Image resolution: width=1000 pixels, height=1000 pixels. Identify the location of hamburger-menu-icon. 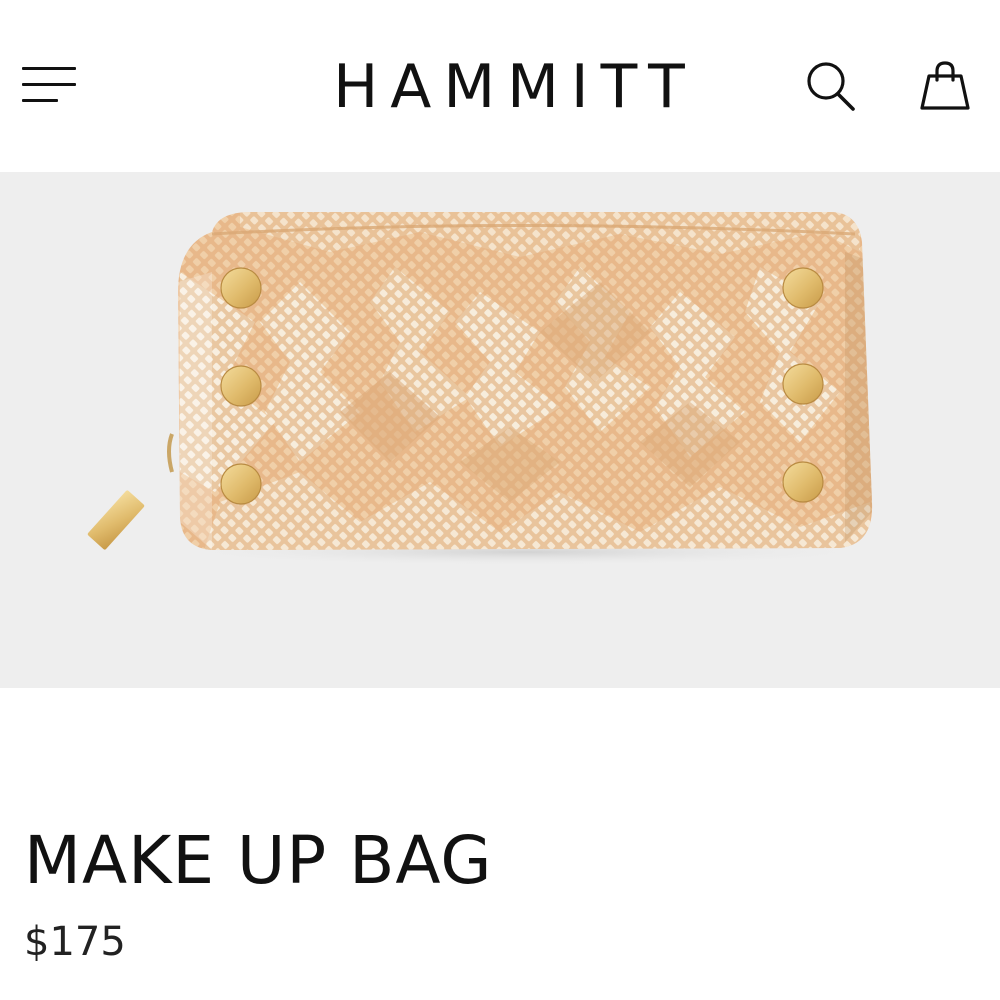
(49, 85).